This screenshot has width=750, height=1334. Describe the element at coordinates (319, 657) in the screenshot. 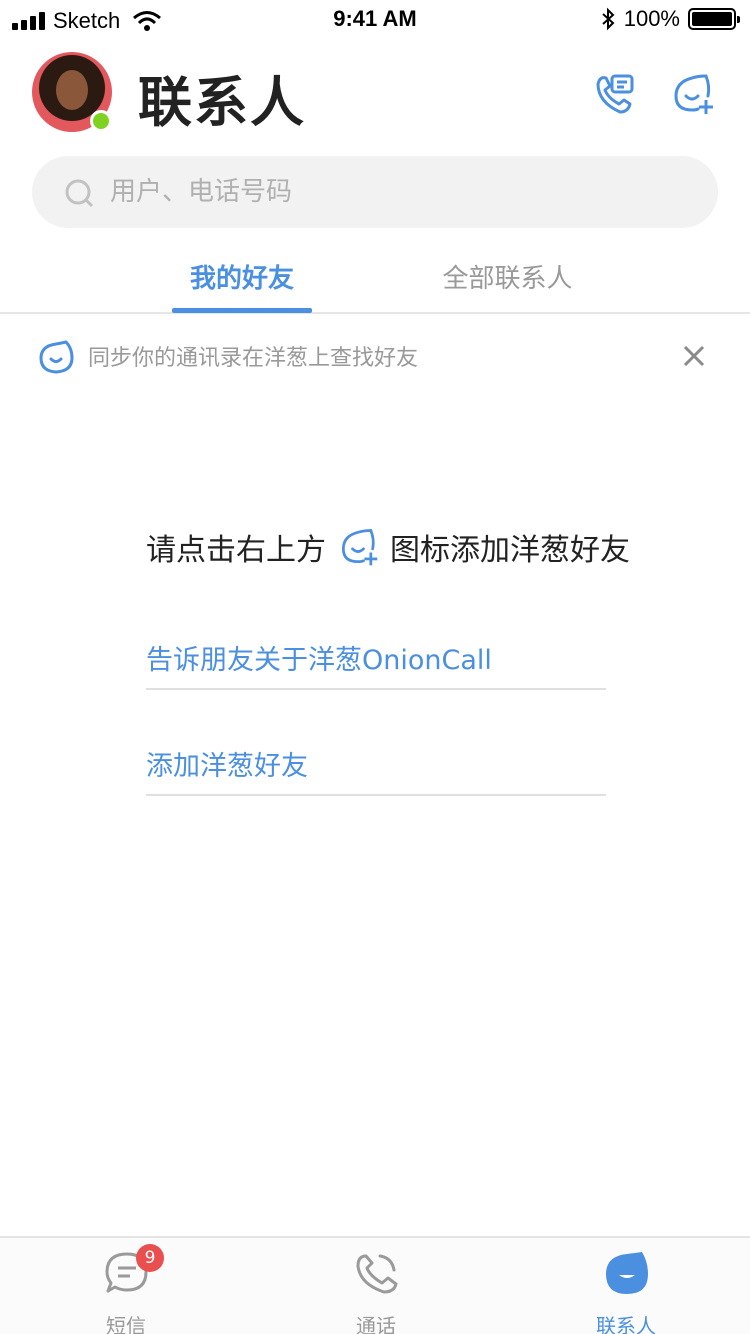

I see `tell-friends-label: 告诉朋友关于洋葱OnionCall` at that location.